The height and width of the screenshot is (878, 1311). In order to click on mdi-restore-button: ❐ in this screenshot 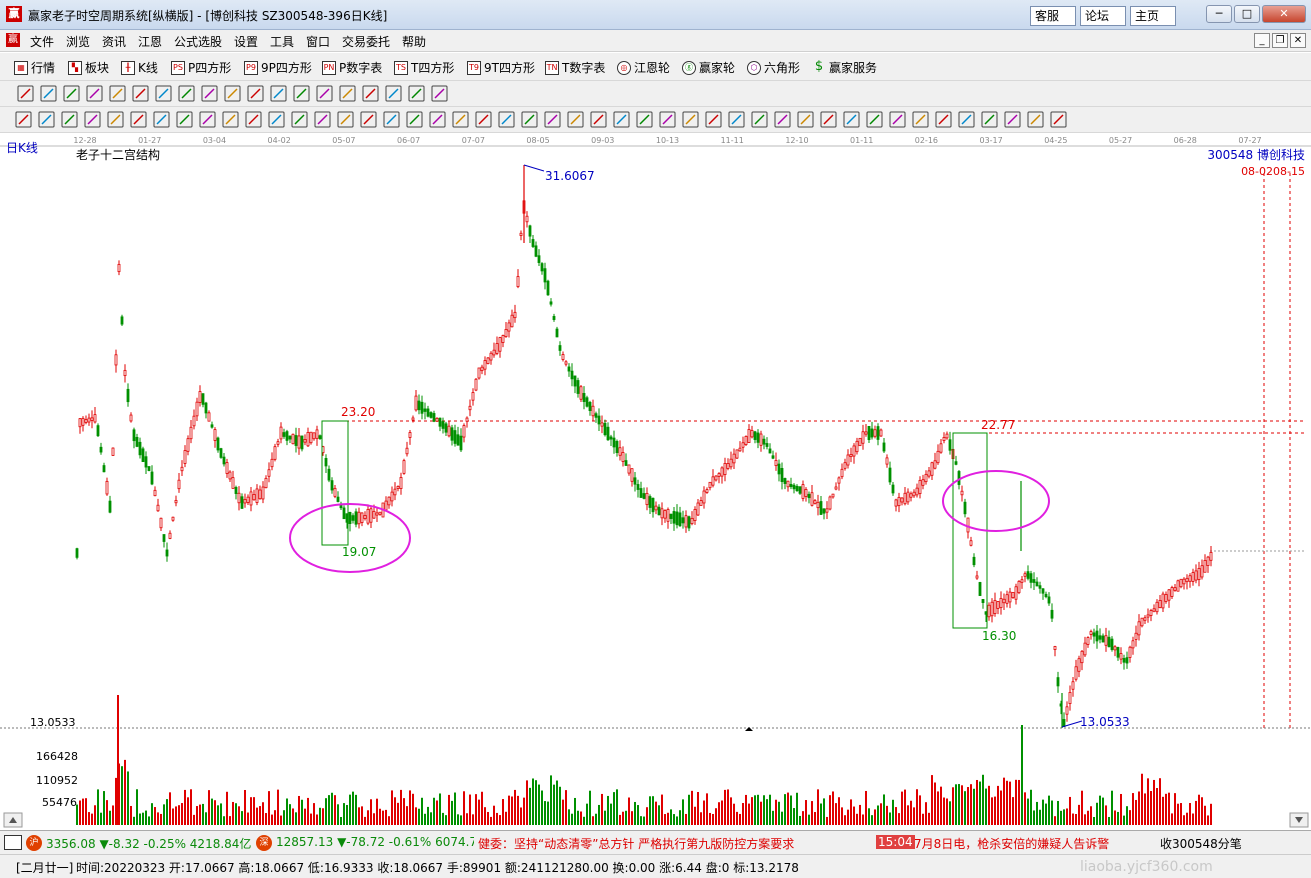, I will do `click(1280, 40)`.